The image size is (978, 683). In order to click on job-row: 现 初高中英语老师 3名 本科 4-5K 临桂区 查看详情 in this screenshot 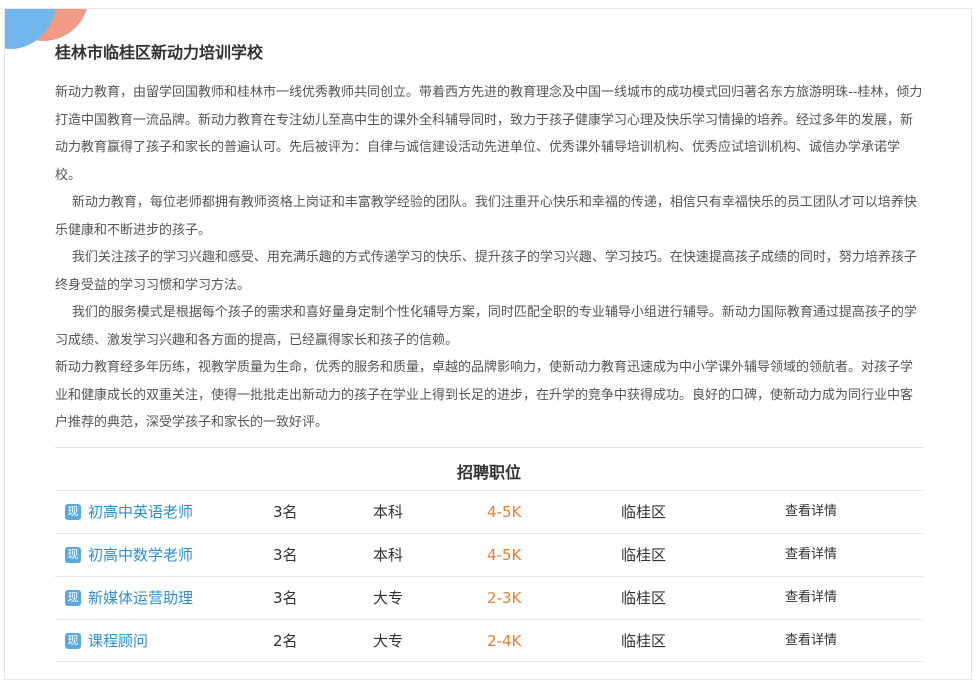, I will do `click(489, 511)`.